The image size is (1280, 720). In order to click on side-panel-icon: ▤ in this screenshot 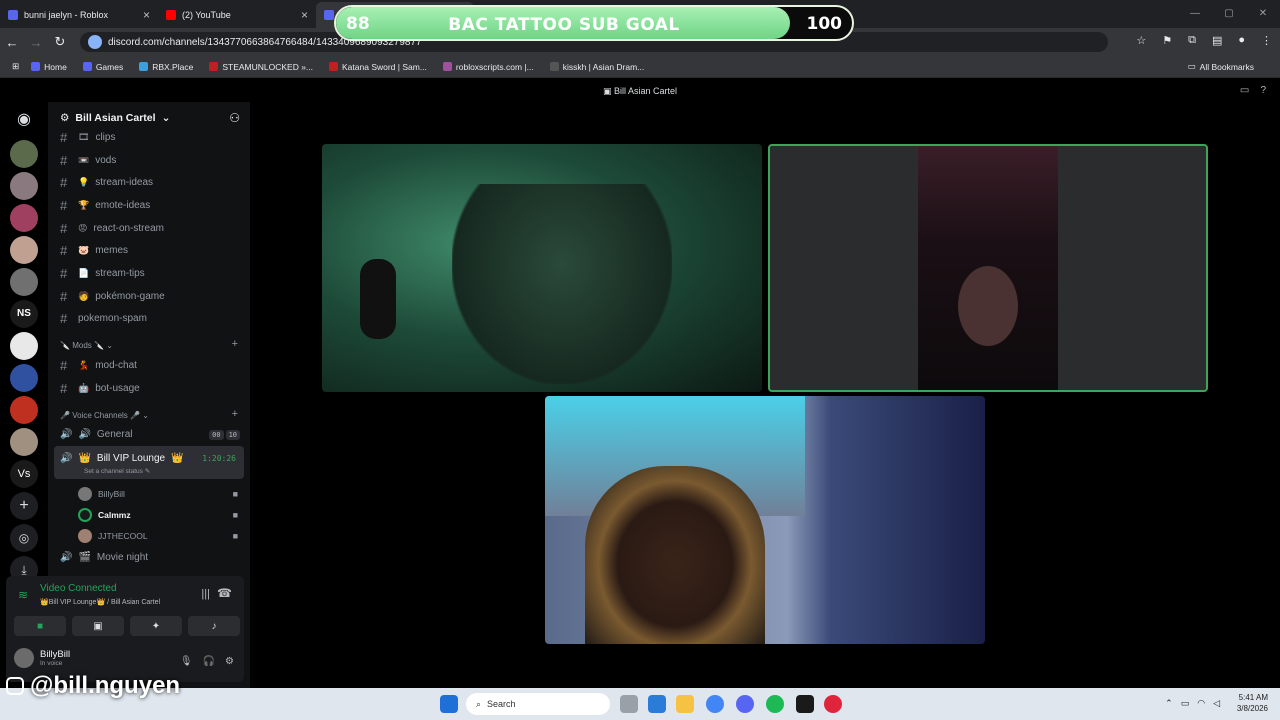, I will do `click(1217, 40)`.